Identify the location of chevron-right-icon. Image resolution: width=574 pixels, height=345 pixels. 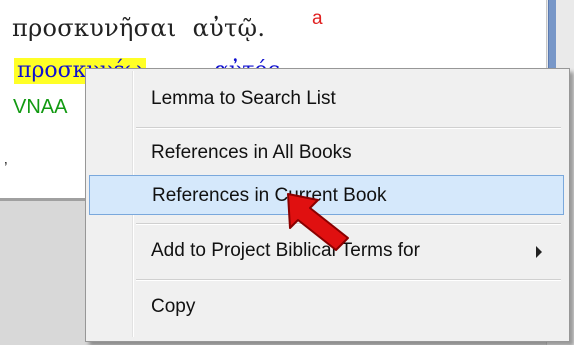
(539, 252).